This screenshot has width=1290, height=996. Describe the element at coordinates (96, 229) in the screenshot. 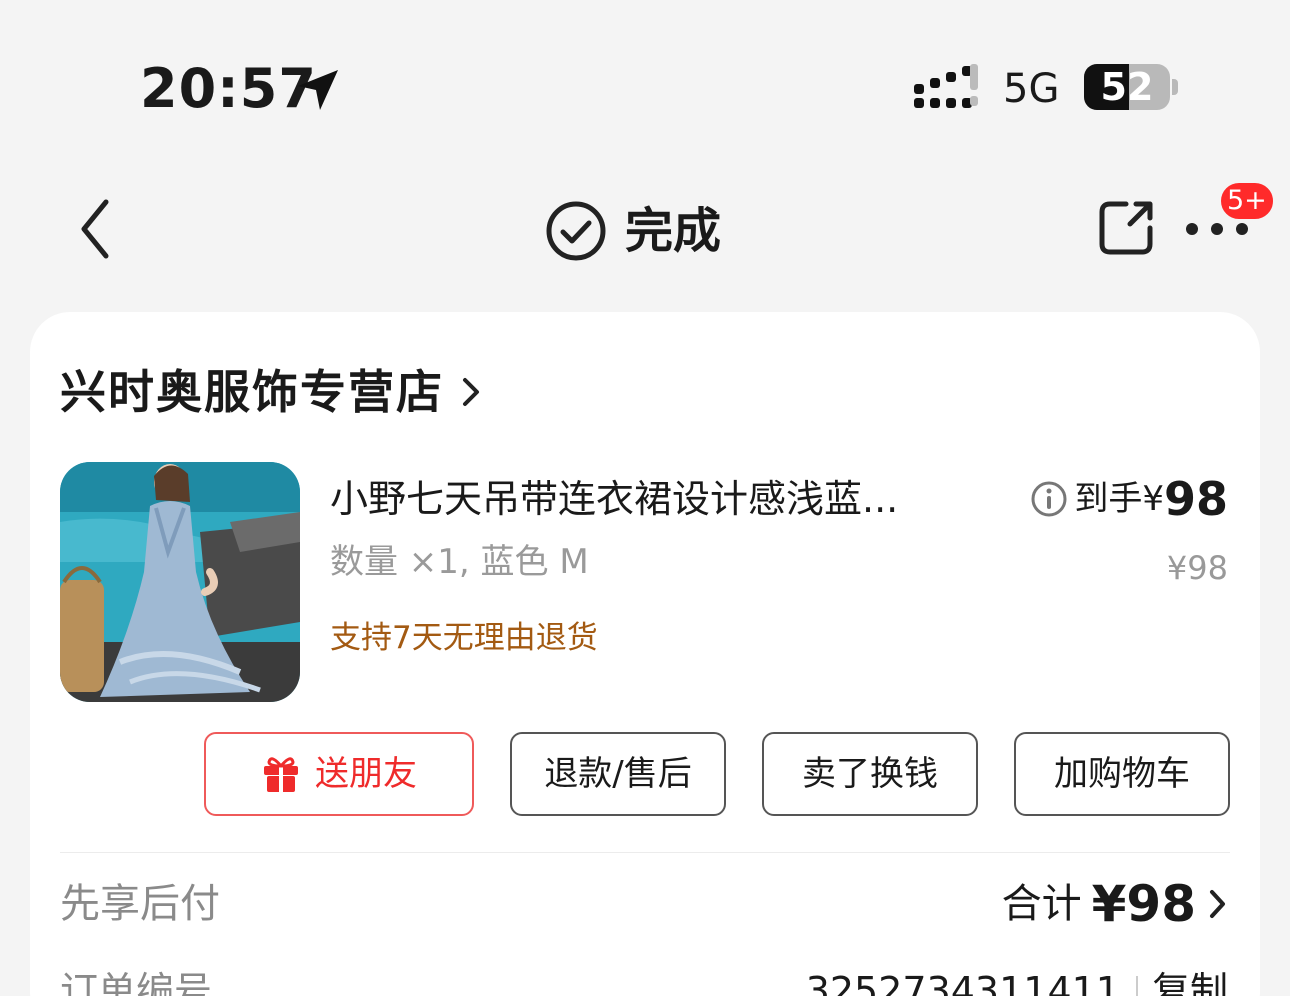

I see `back-chevron-icon` at that location.